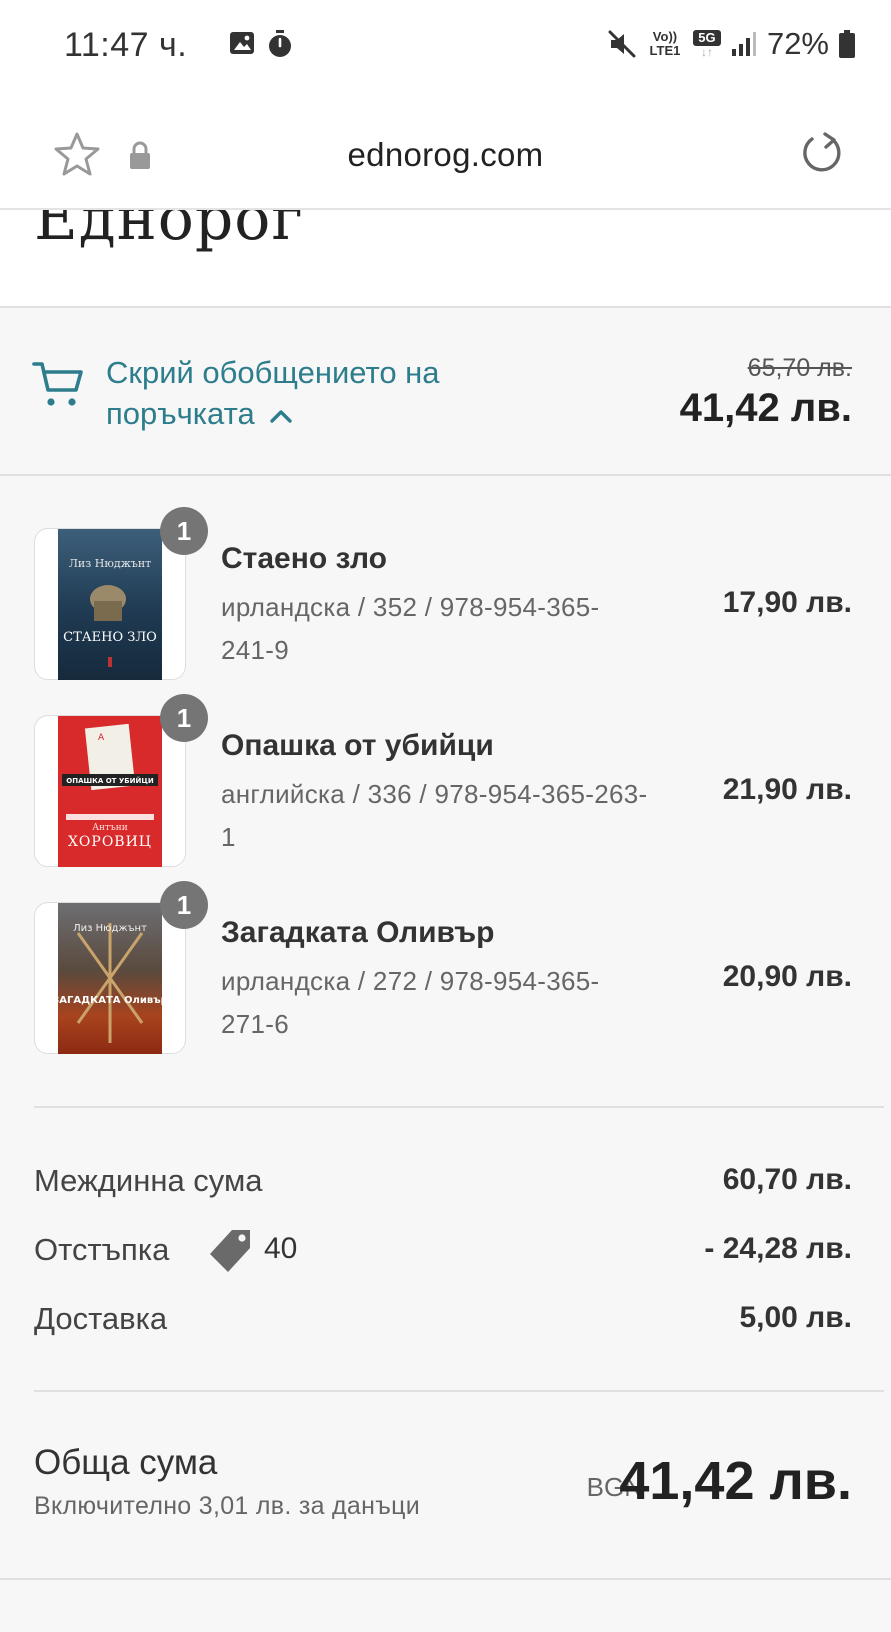  I want to click on store-logo: Еднорог, so click(169, 232).